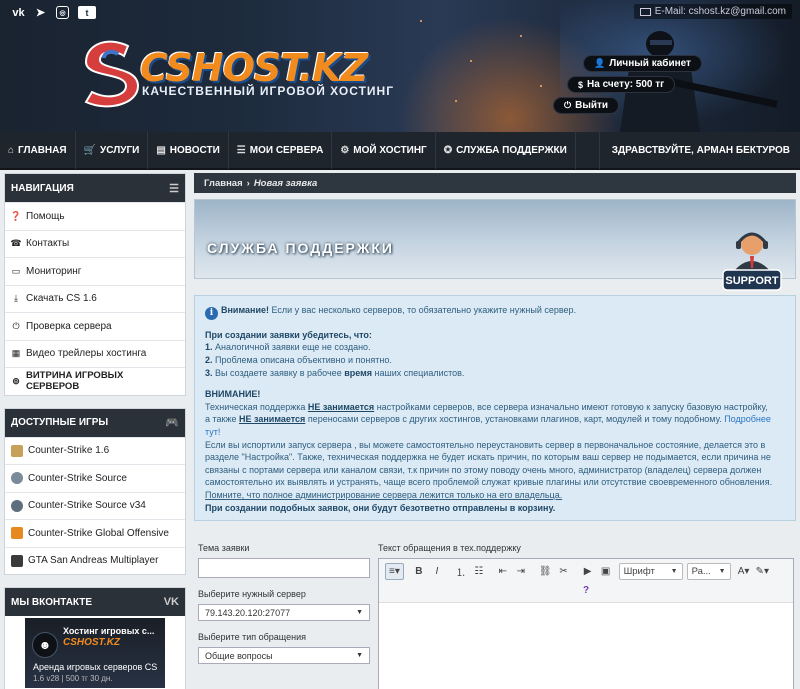 This screenshot has height=689, width=800. What do you see at coordinates (744, 571) in the screenshot?
I see `text-color-icon: A▾` at bounding box center [744, 571].